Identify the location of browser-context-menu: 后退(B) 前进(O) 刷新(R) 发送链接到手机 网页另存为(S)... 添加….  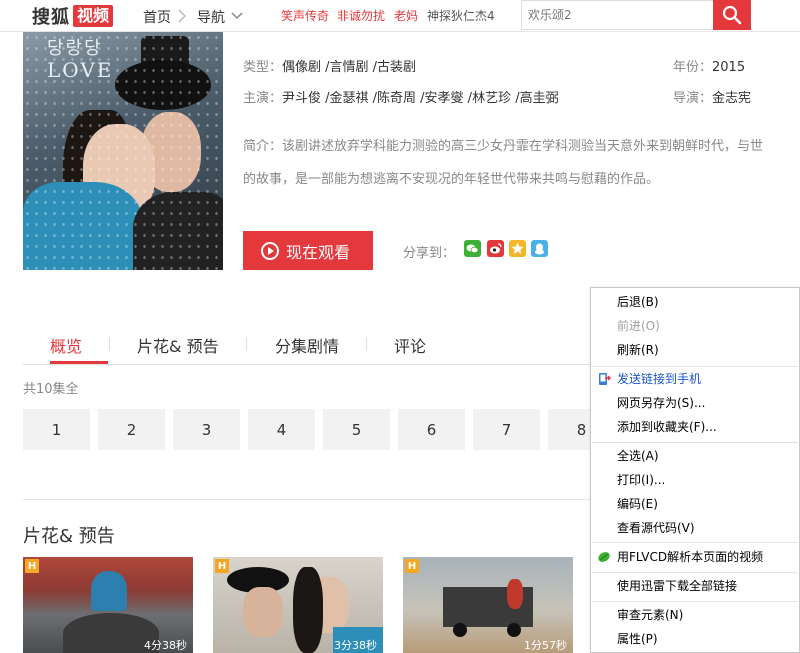
(695, 470).